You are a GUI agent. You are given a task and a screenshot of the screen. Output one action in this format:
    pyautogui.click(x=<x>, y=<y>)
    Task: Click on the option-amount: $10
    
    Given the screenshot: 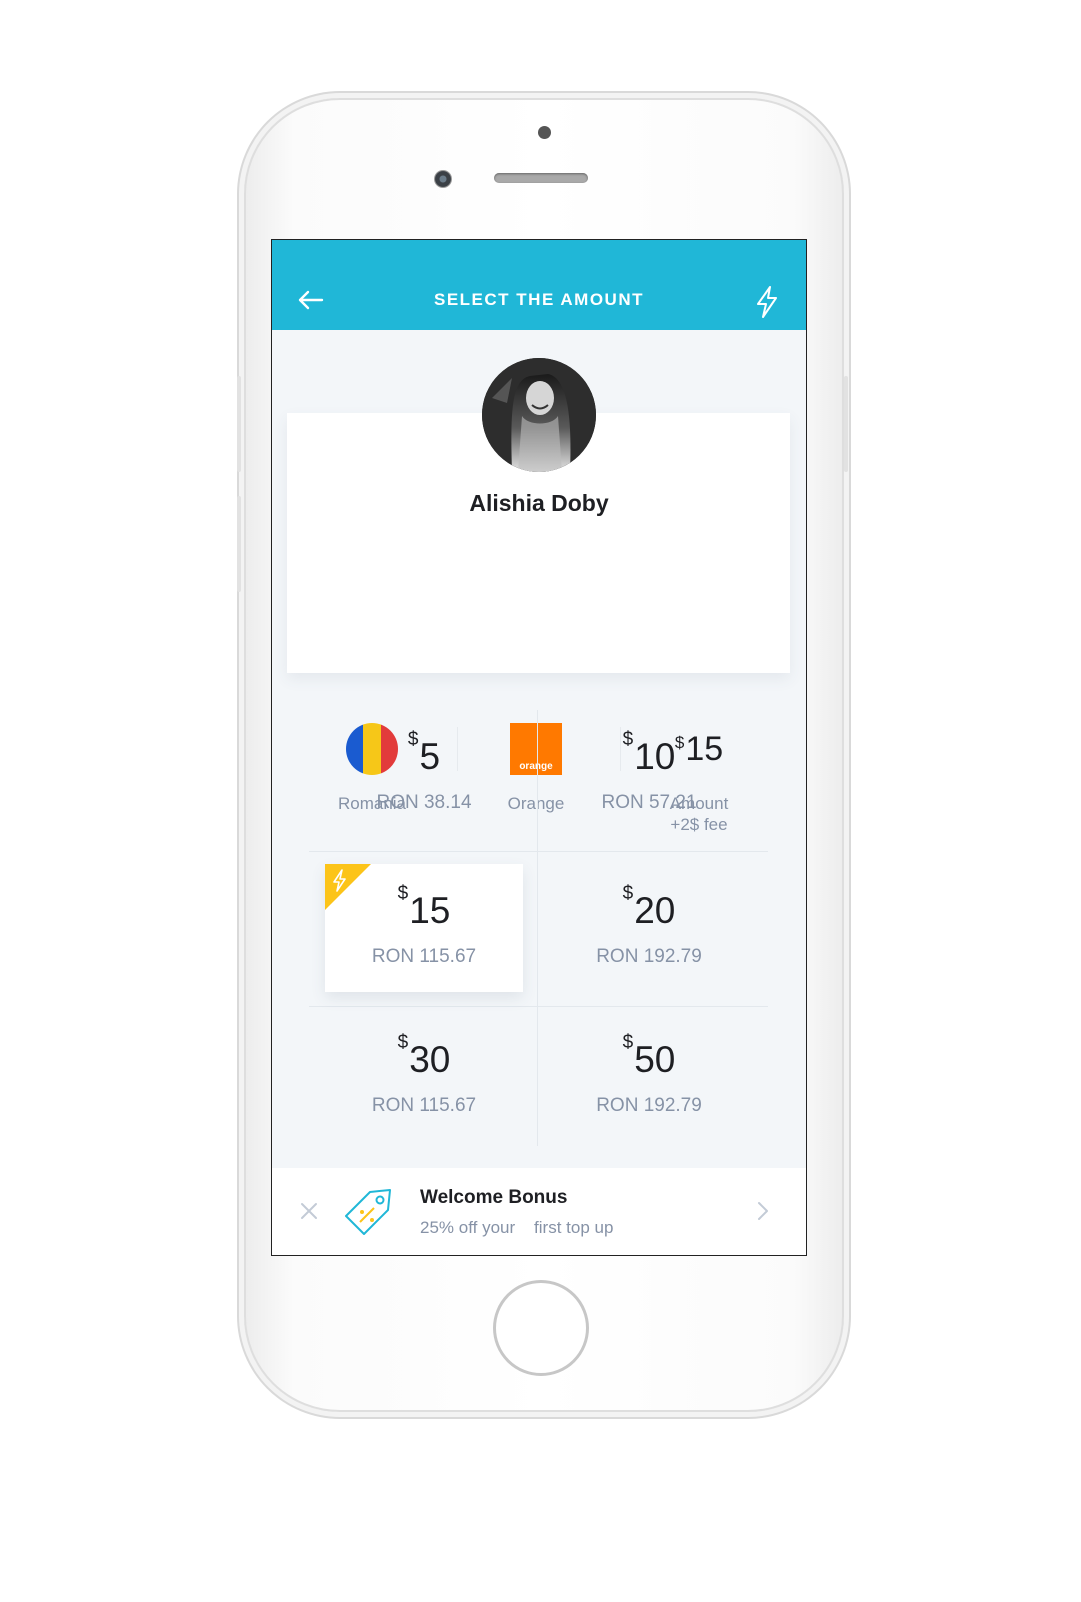 What is the action you would take?
    pyautogui.click(x=649, y=753)
    